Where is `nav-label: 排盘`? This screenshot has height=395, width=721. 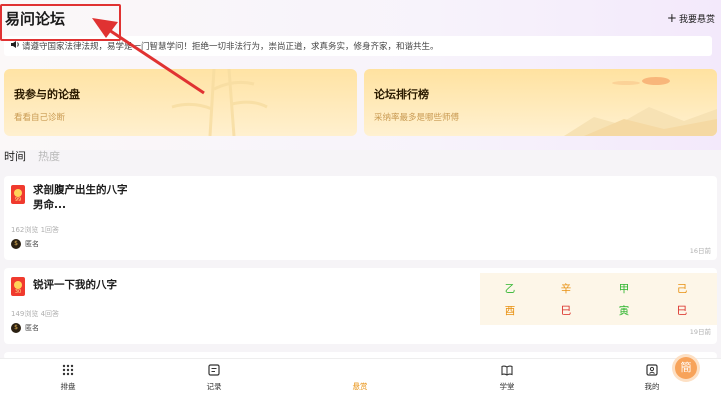 nav-label: 排盘 is located at coordinates (68, 386).